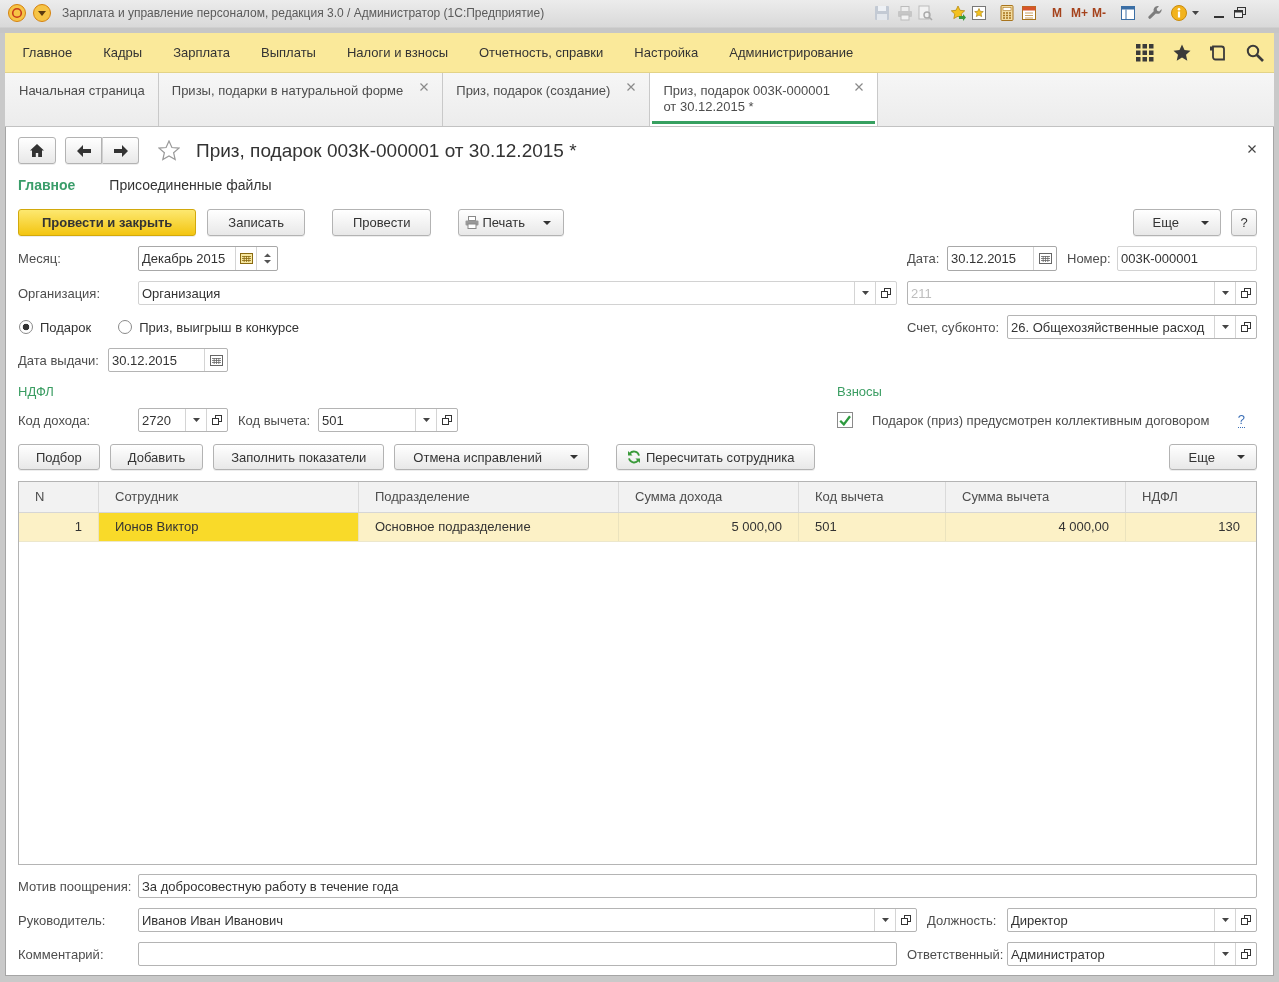 The height and width of the screenshot is (982, 1279). What do you see at coordinates (381, 222) in the screenshot?
I see `command-button: Провести` at bounding box center [381, 222].